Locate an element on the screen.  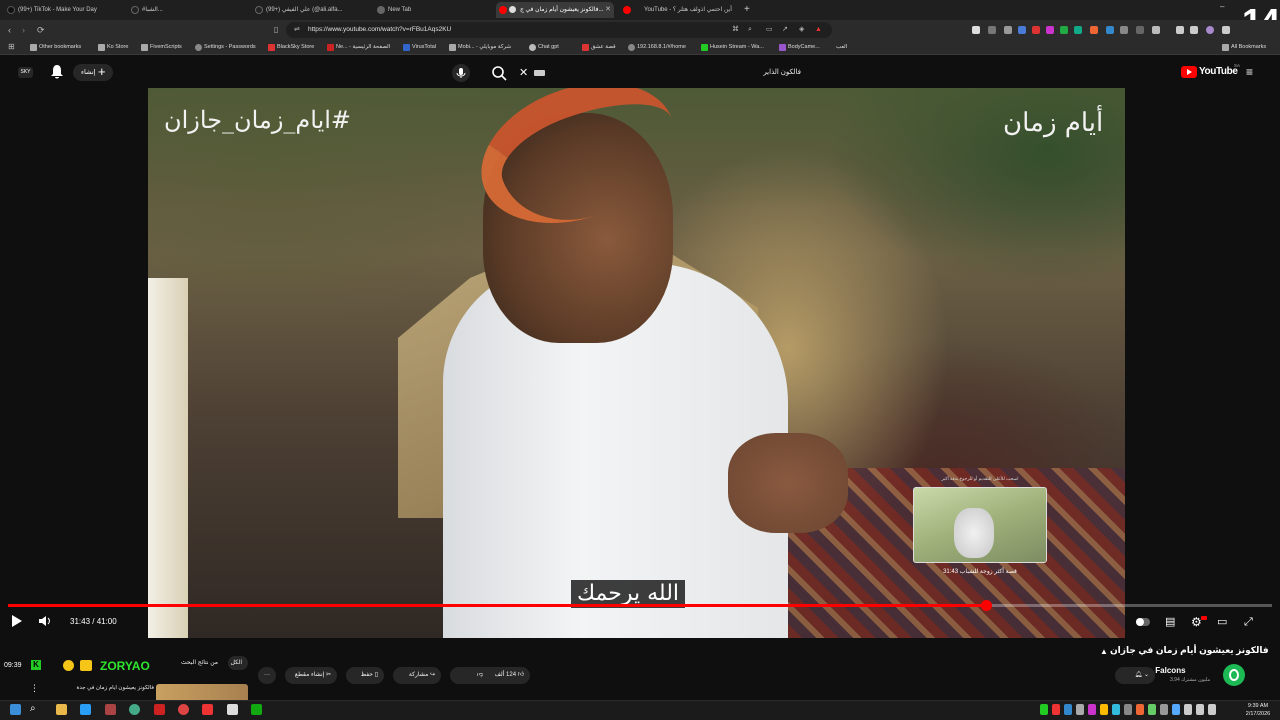
save-button: ▯ حفظ is located at coordinates (365, 675).